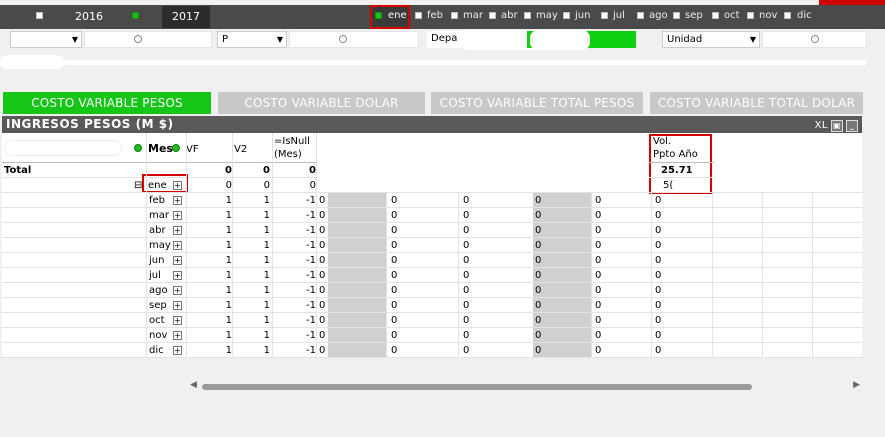 The image size is (885, 437). What do you see at coordinates (18, 170) in the screenshot?
I see `total-label: Total` at bounding box center [18, 170].